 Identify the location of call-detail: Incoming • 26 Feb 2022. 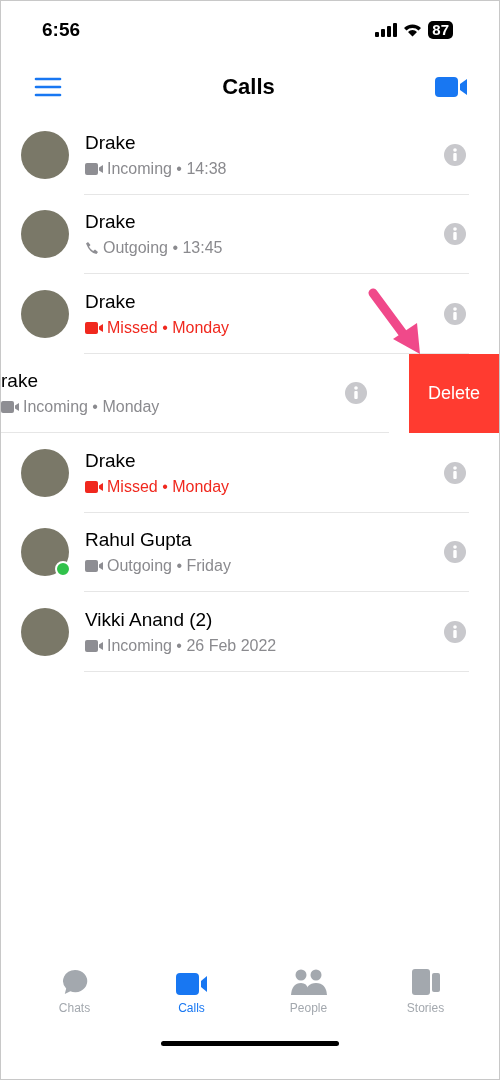
(192, 645).